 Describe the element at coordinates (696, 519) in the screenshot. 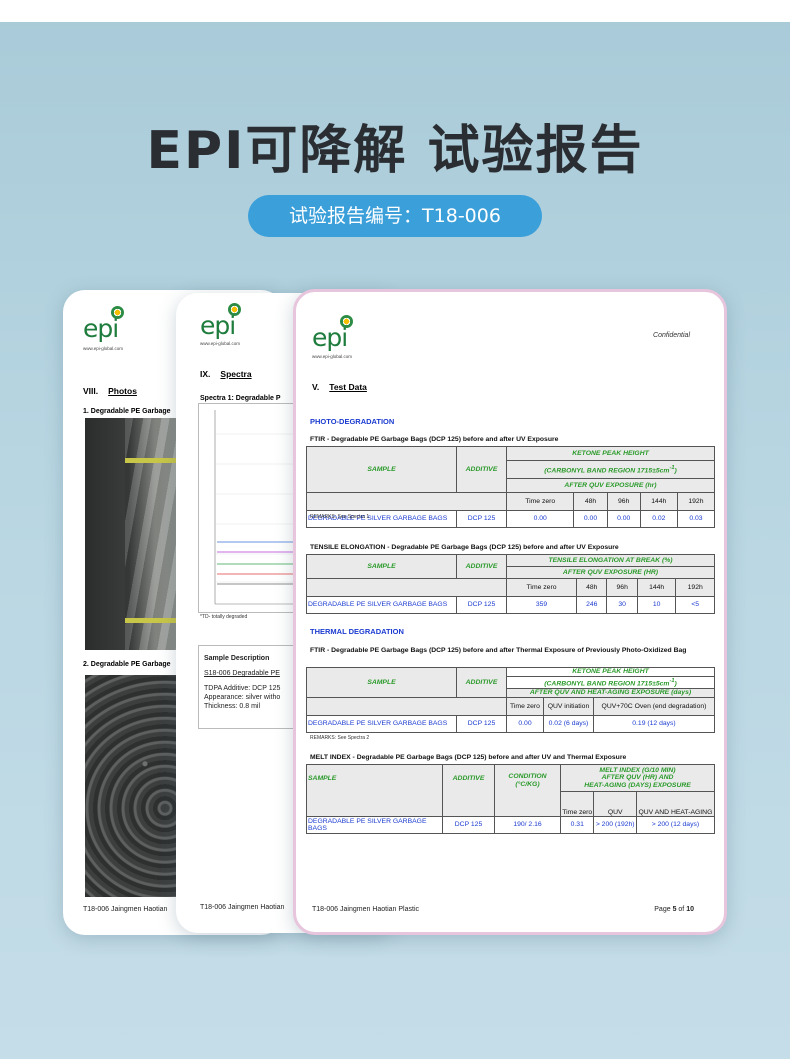

I see `value-cell: 0.03` at that location.